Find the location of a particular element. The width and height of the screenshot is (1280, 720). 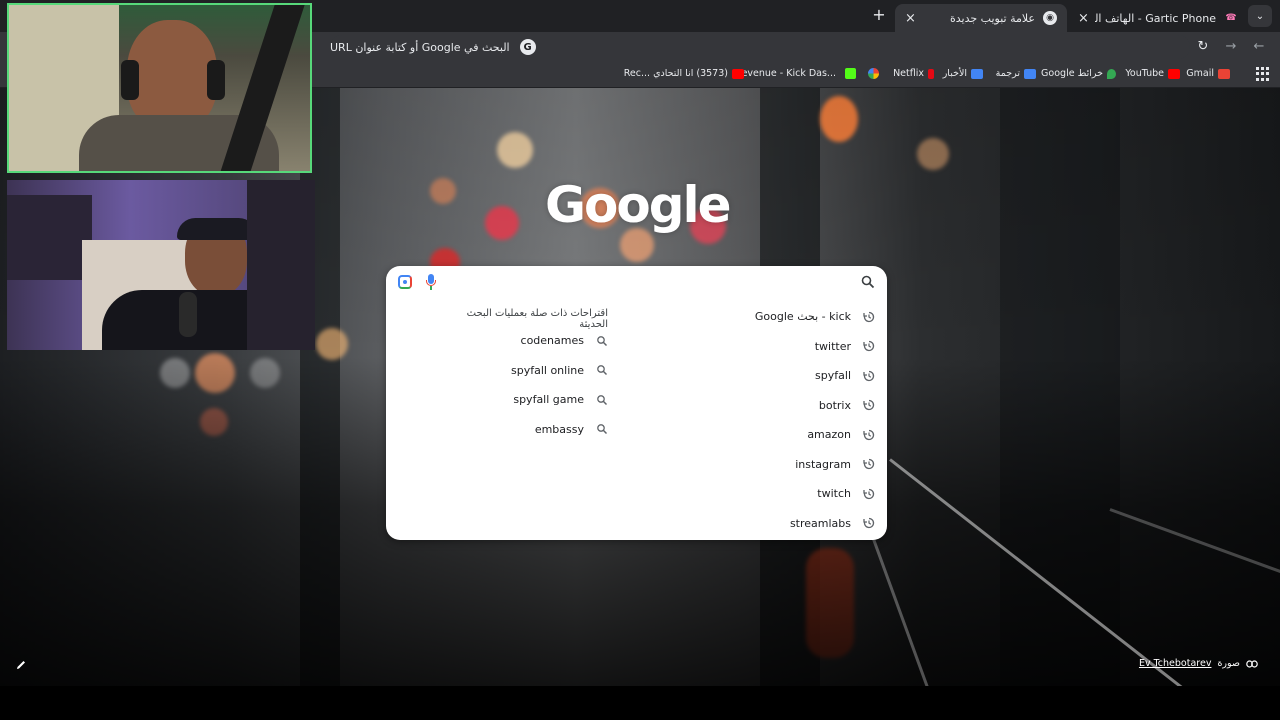

suggestion-text: spyfall online is located at coordinates (547, 370).